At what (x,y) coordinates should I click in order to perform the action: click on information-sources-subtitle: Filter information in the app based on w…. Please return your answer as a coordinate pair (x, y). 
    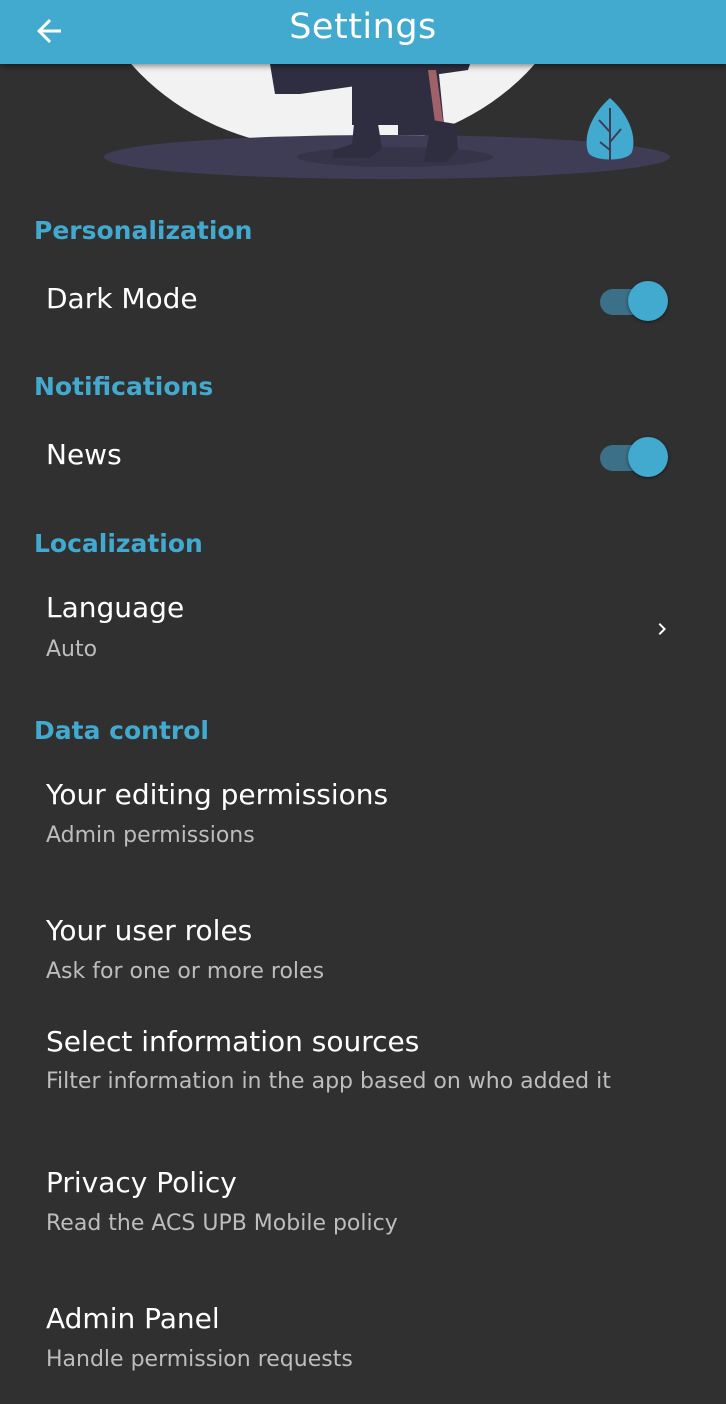
    Looking at the image, I should click on (328, 1081).